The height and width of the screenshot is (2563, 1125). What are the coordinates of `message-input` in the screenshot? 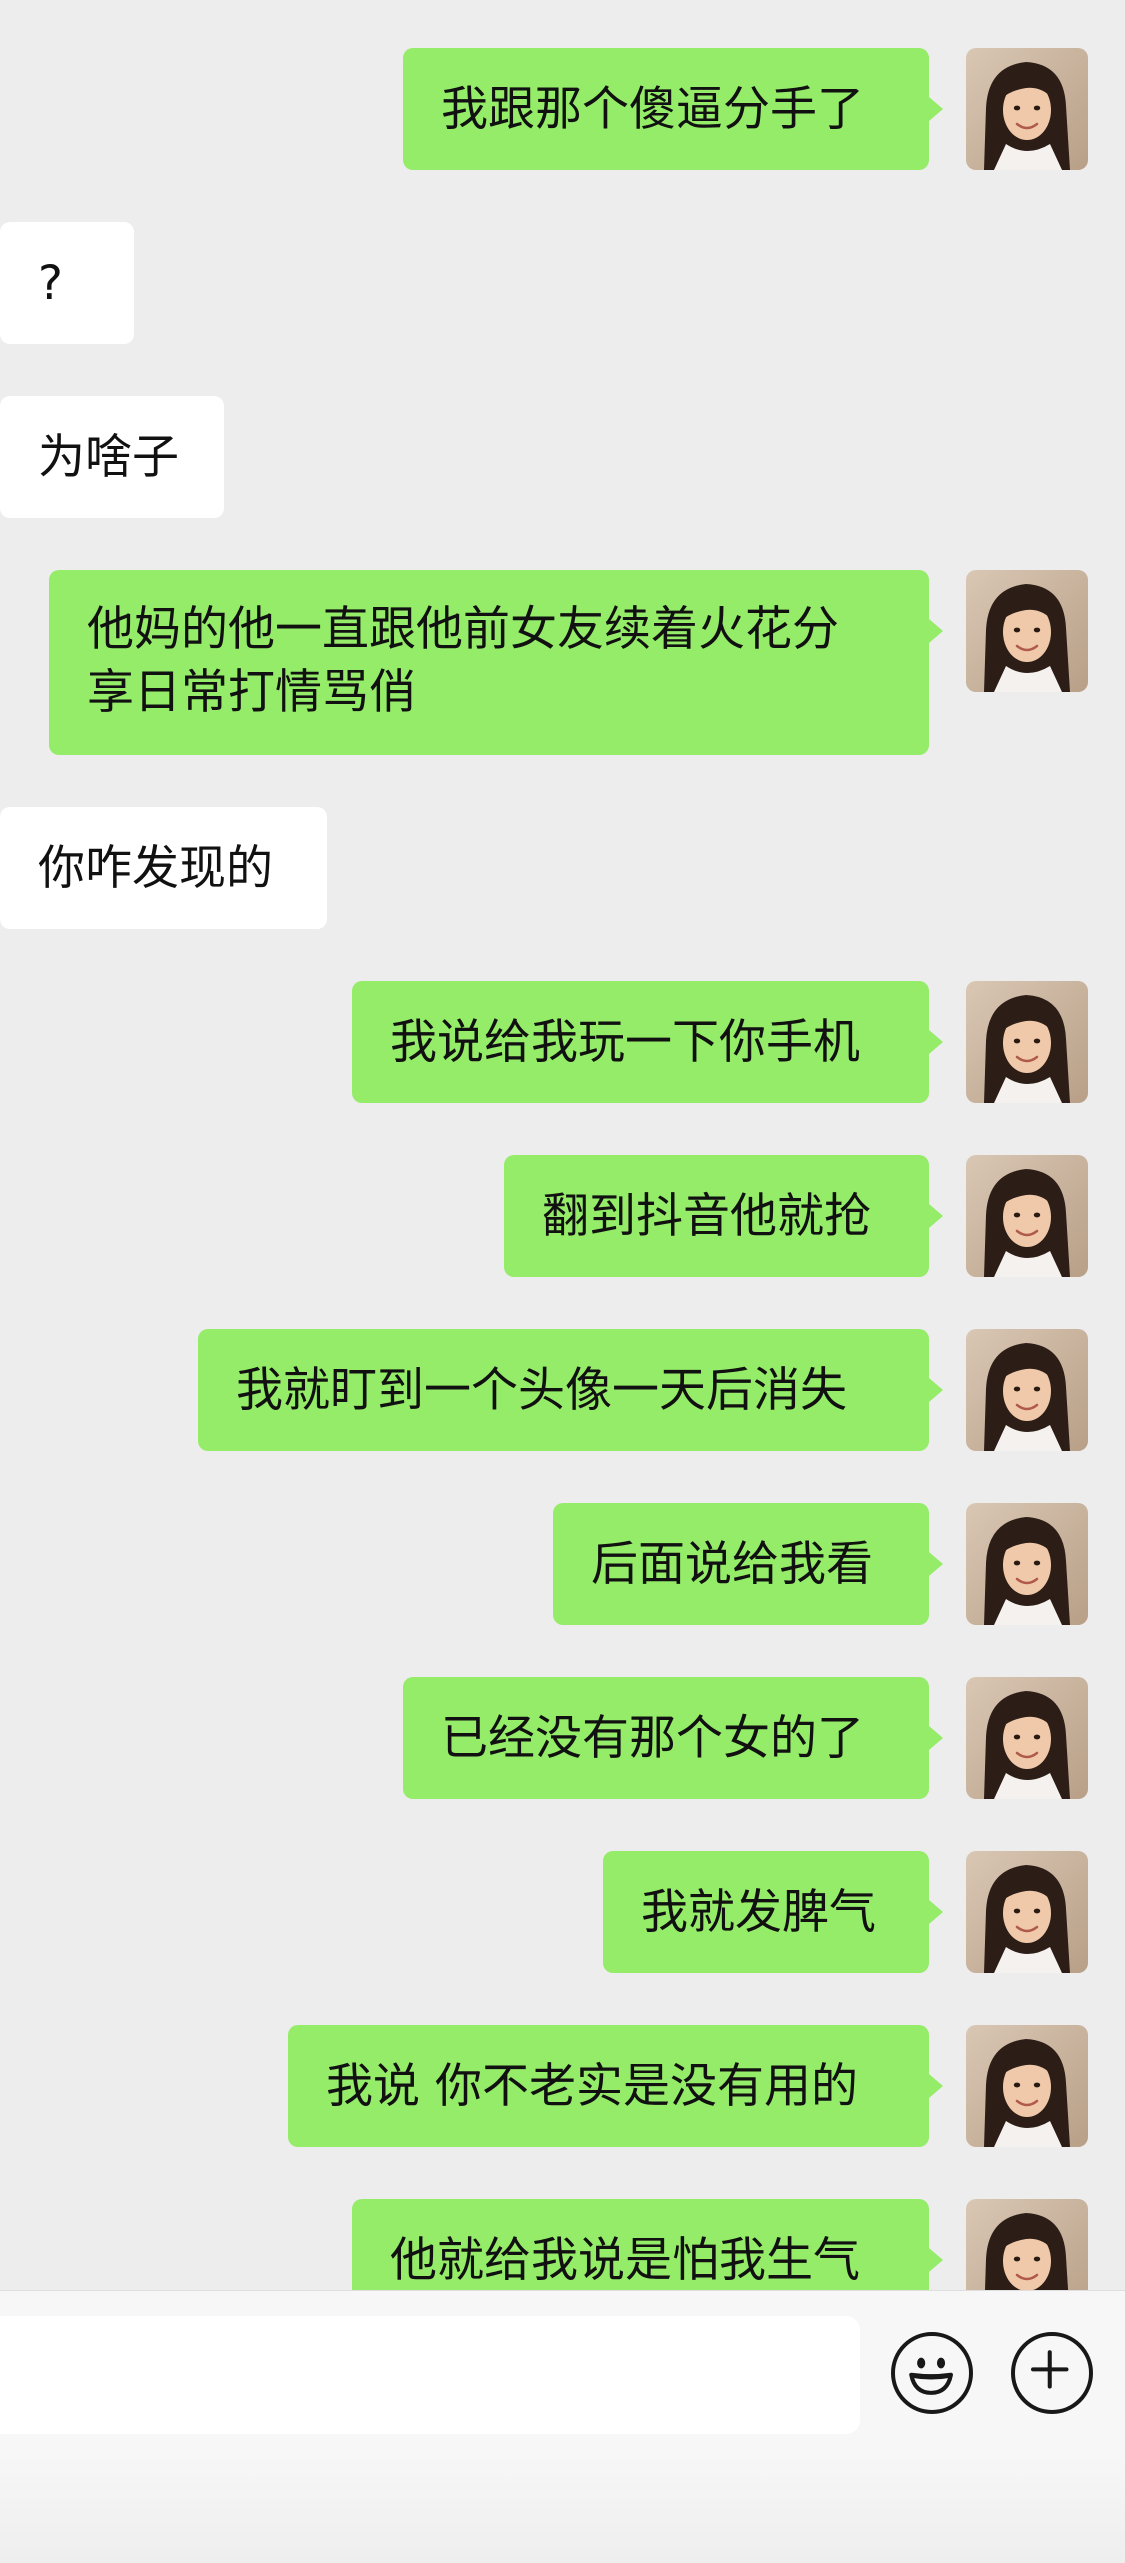 It's located at (430, 2375).